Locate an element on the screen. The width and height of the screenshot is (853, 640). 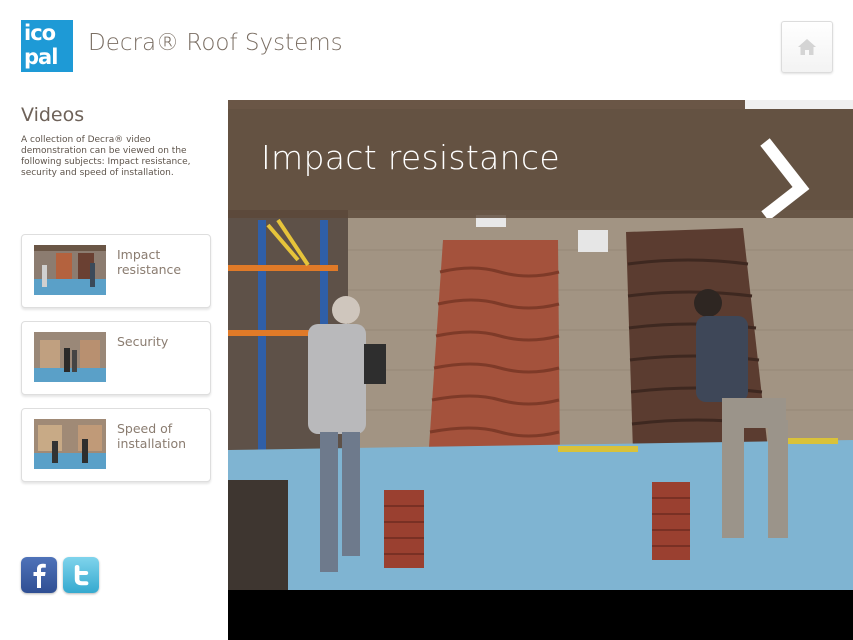
home-icon is located at coordinates (807, 47).